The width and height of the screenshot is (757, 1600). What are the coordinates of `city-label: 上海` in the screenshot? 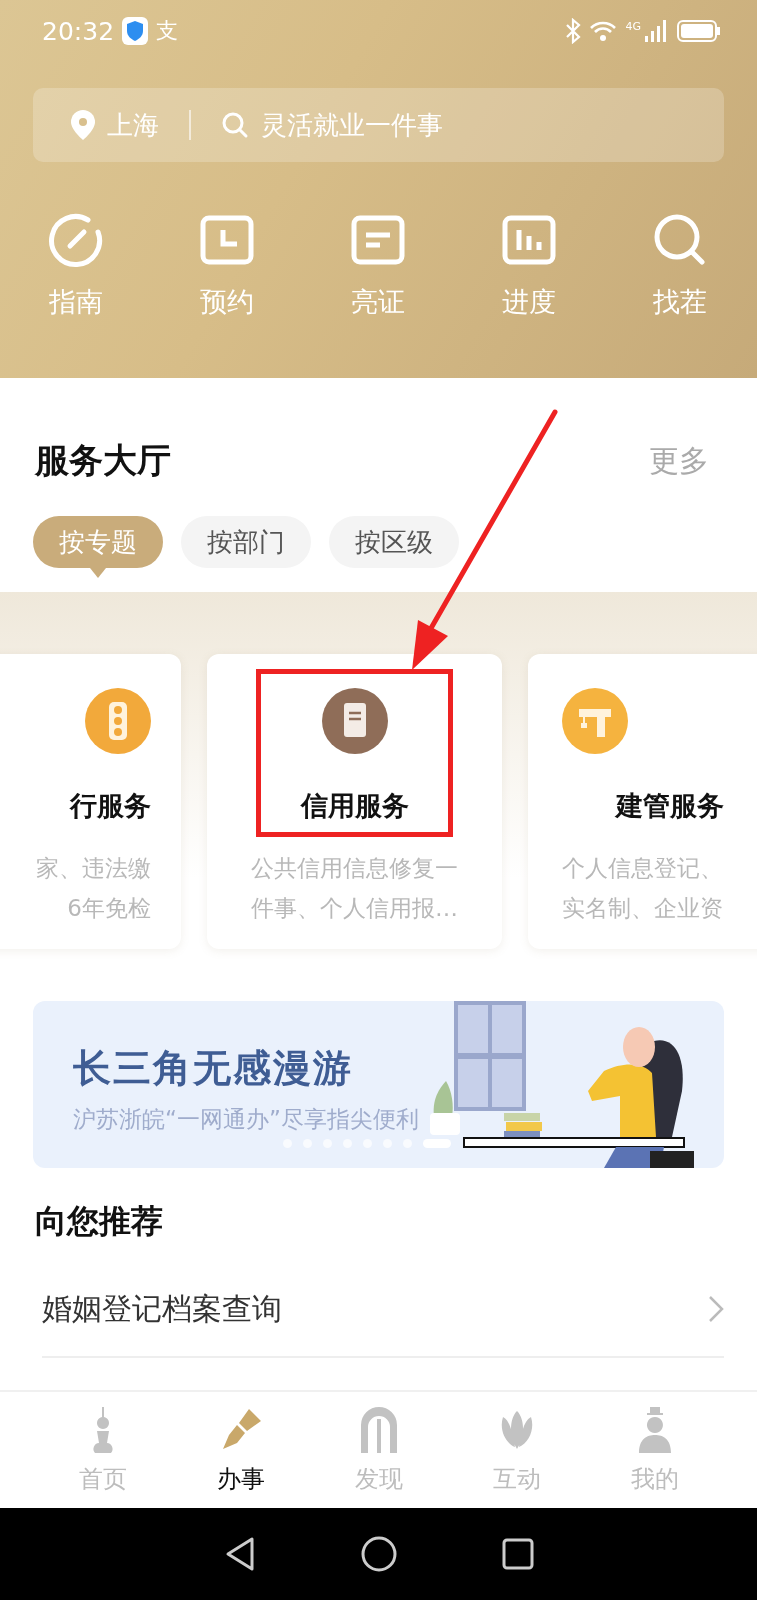 It's located at (133, 125).